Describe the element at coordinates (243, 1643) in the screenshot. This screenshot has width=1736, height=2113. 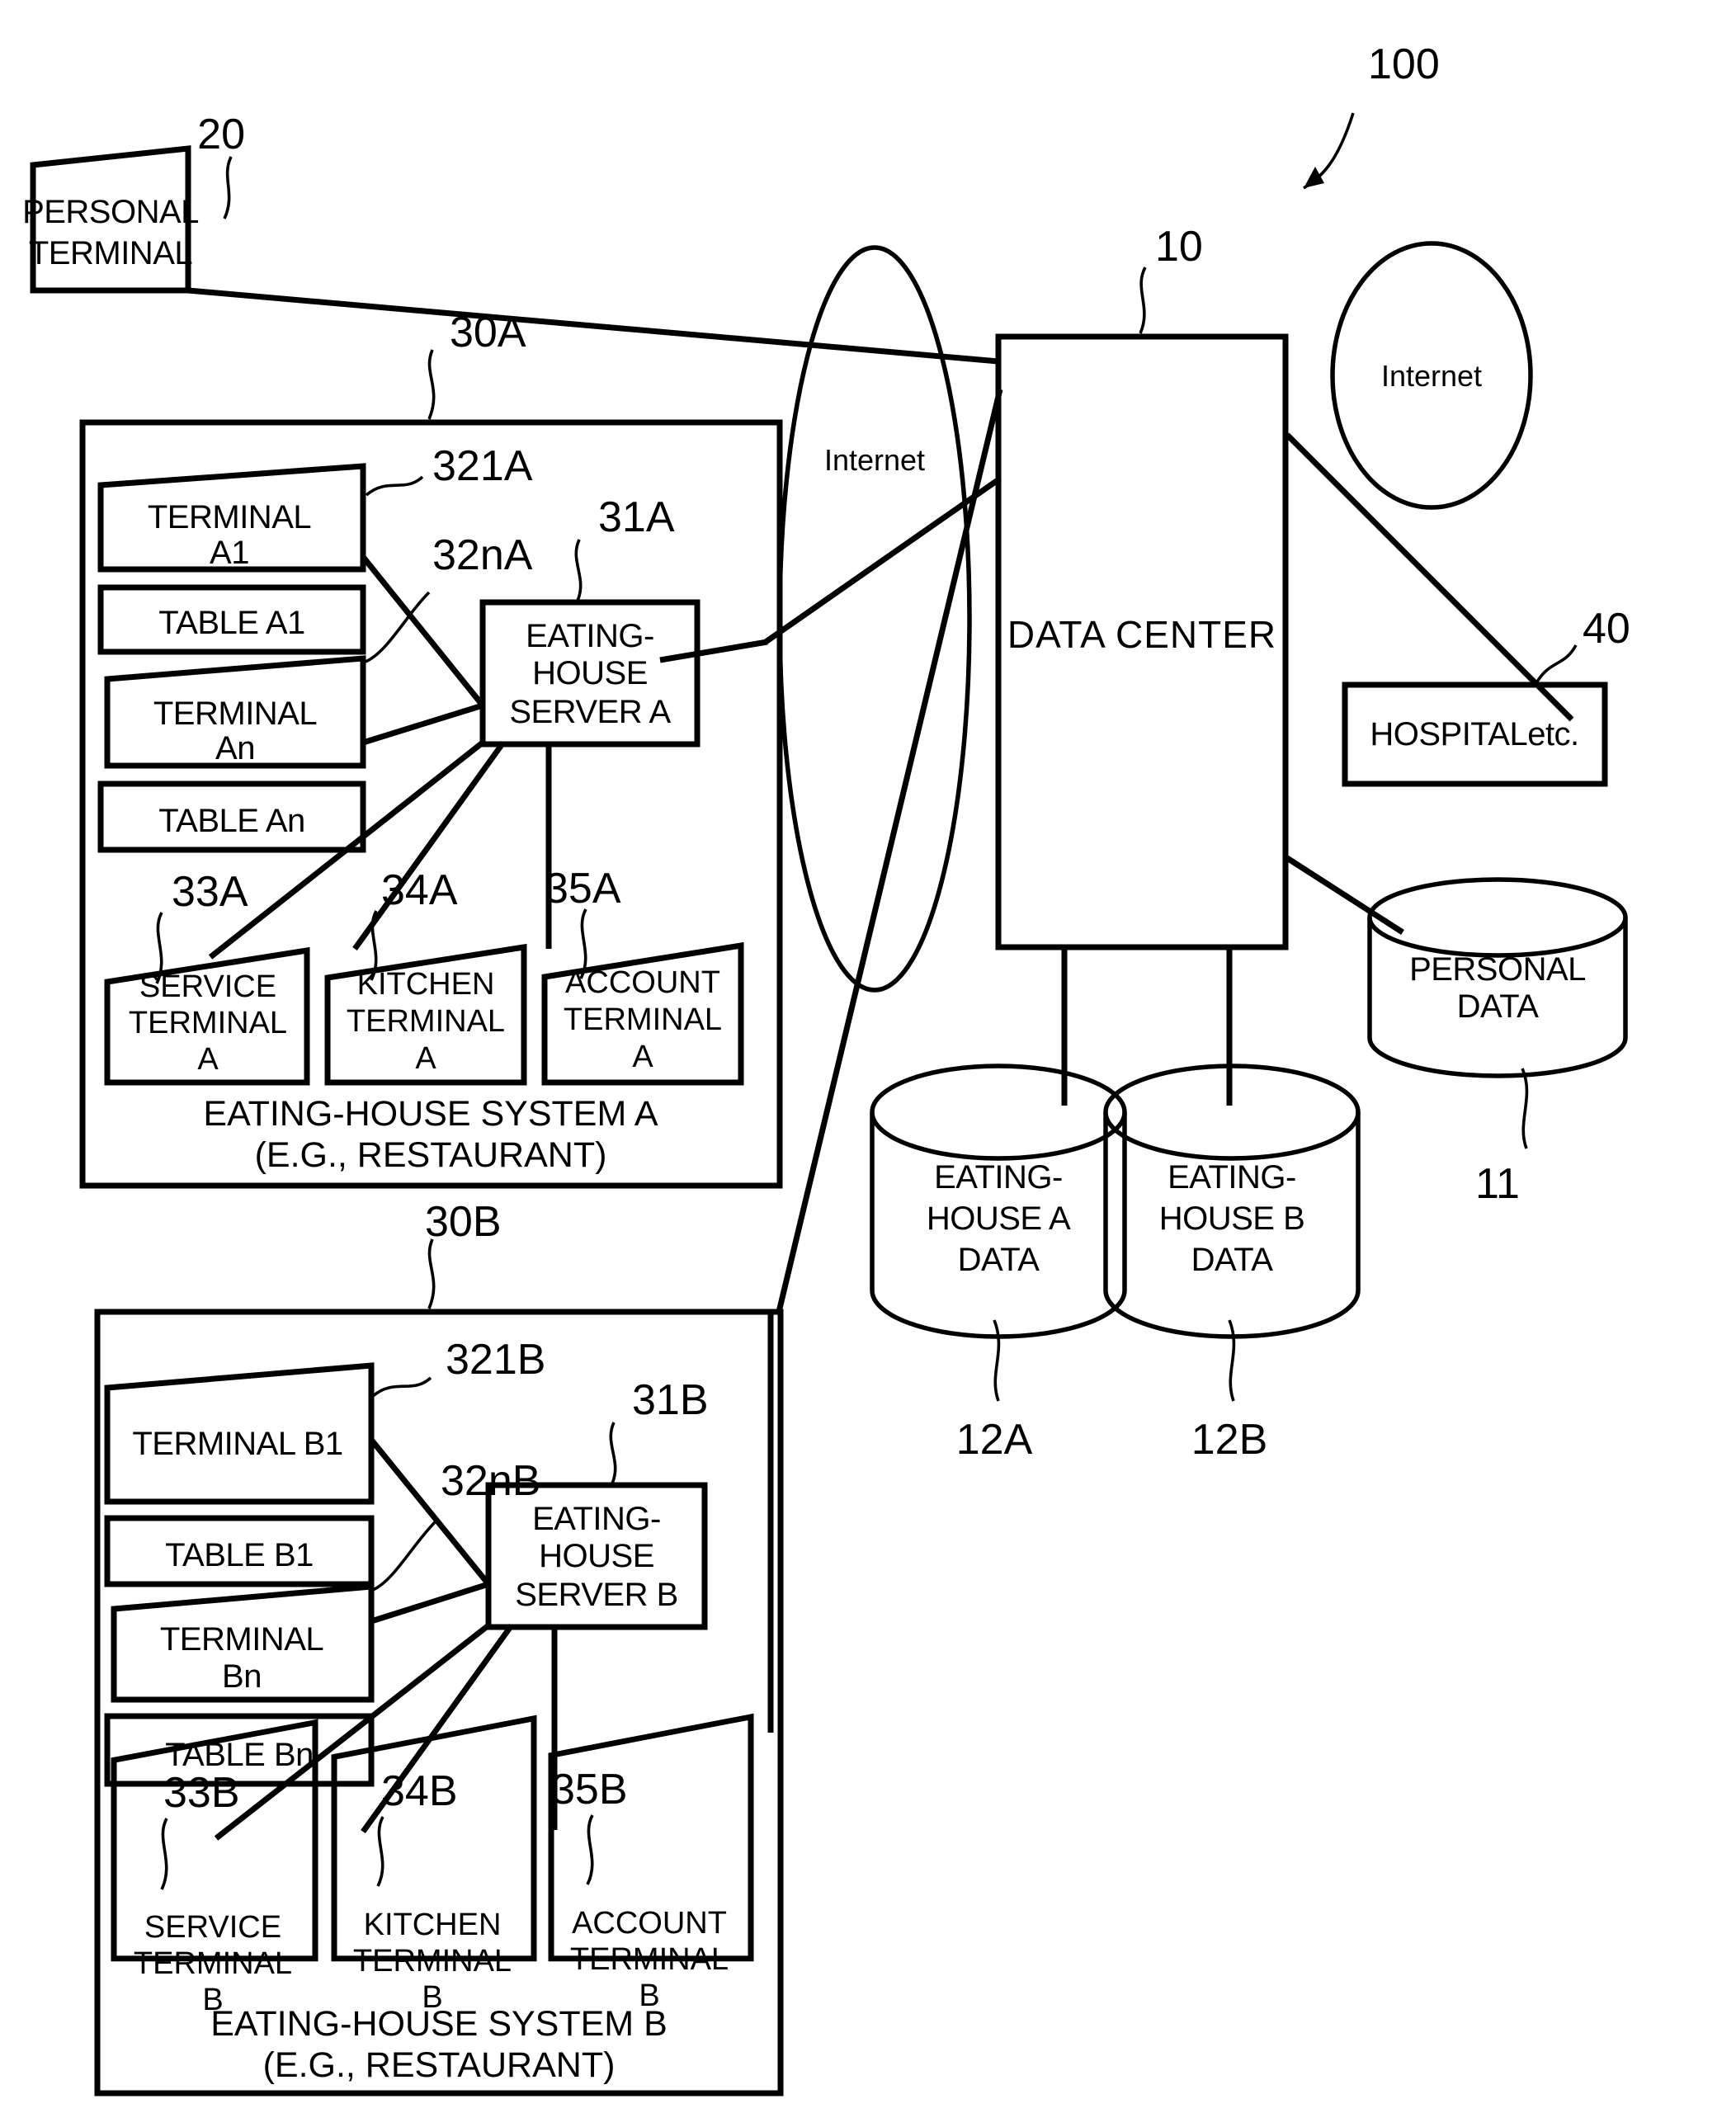
I see `terminal-bn-node: TERMINAL Bn` at that location.